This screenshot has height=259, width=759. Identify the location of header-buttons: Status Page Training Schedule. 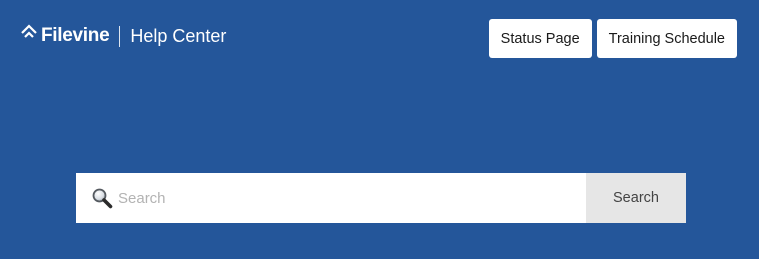
(612, 38).